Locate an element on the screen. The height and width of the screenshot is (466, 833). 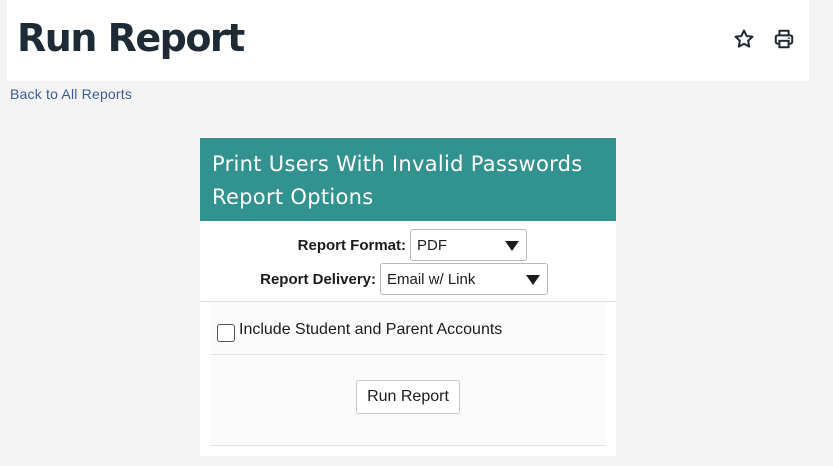
report-delivery-row: Report Delivery: Email w/ Link is located at coordinates (404, 279).